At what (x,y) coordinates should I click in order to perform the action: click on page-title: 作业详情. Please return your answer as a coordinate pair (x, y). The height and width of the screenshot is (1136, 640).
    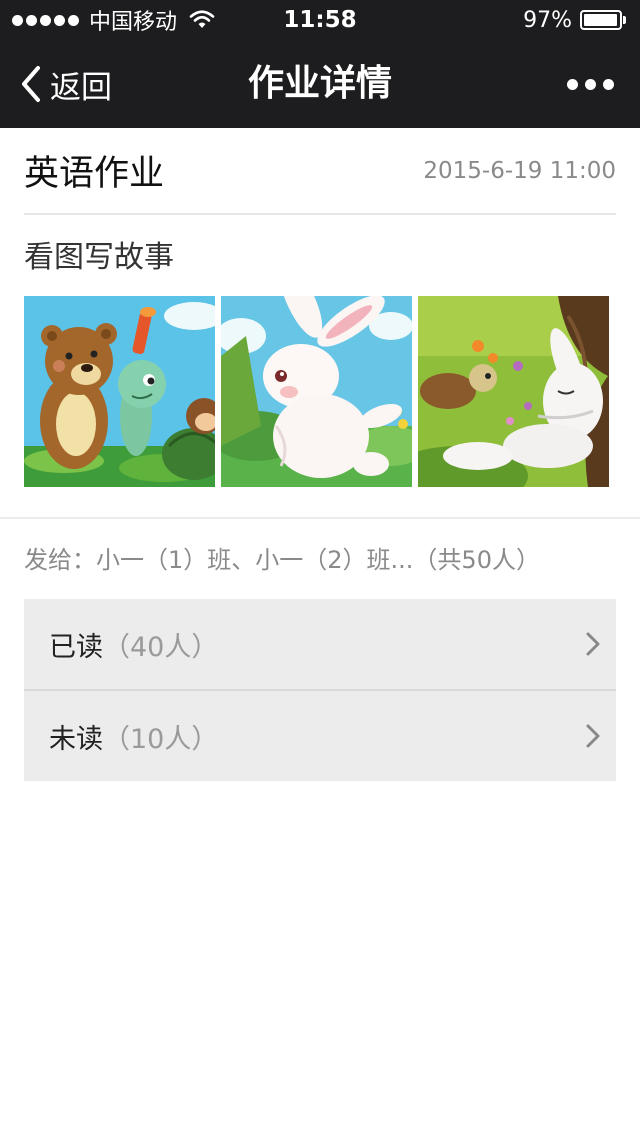
    Looking at the image, I should click on (319, 83).